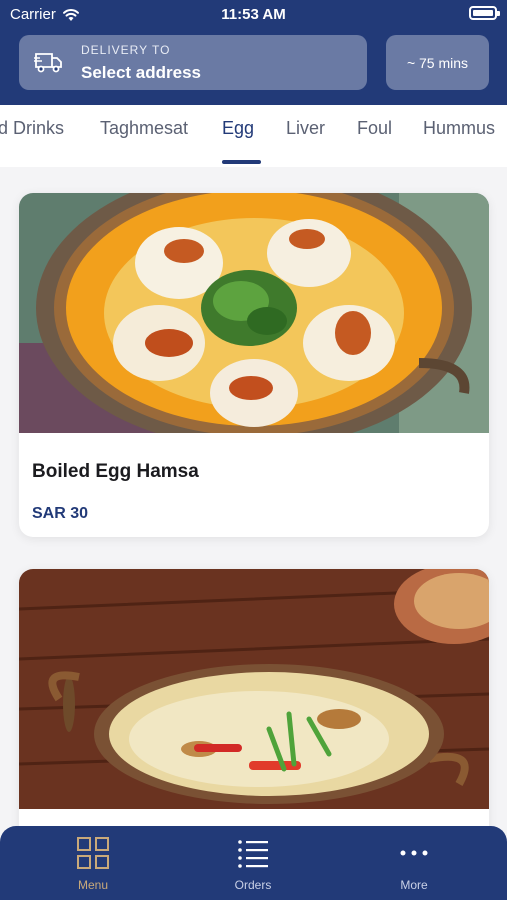  Describe the element at coordinates (305, 128) in the screenshot. I see `tab-liver: Liver` at that location.